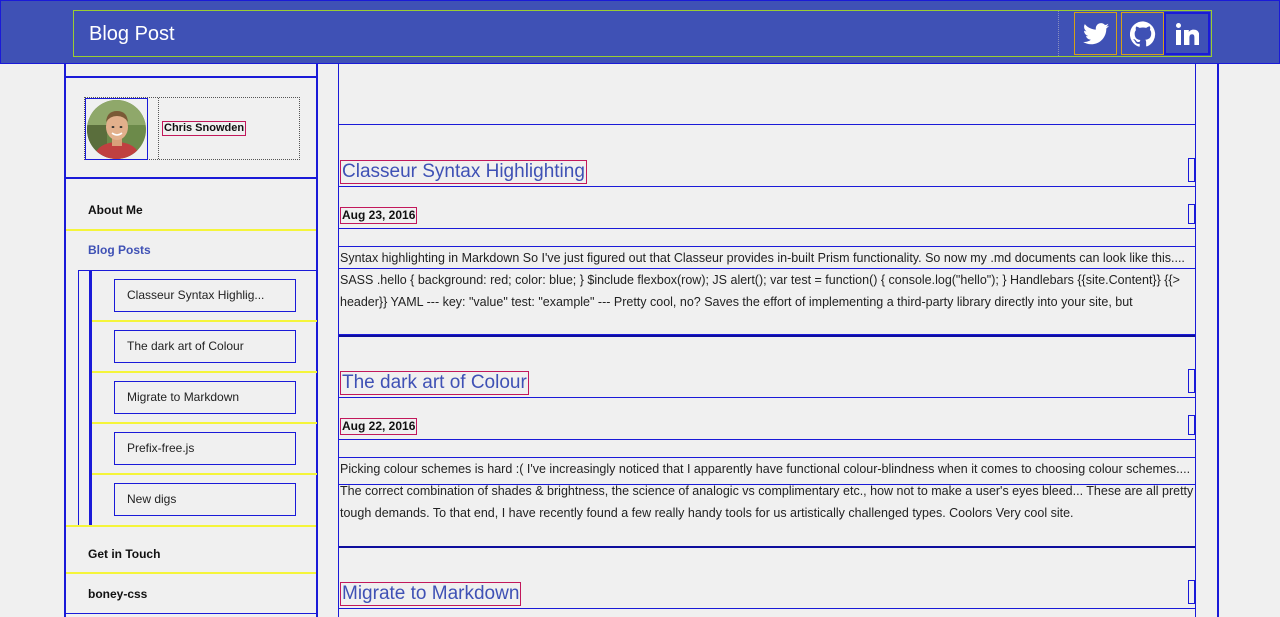 This screenshot has width=1280, height=617. What do you see at coordinates (1058, 33) in the screenshot?
I see `header-divider` at bounding box center [1058, 33].